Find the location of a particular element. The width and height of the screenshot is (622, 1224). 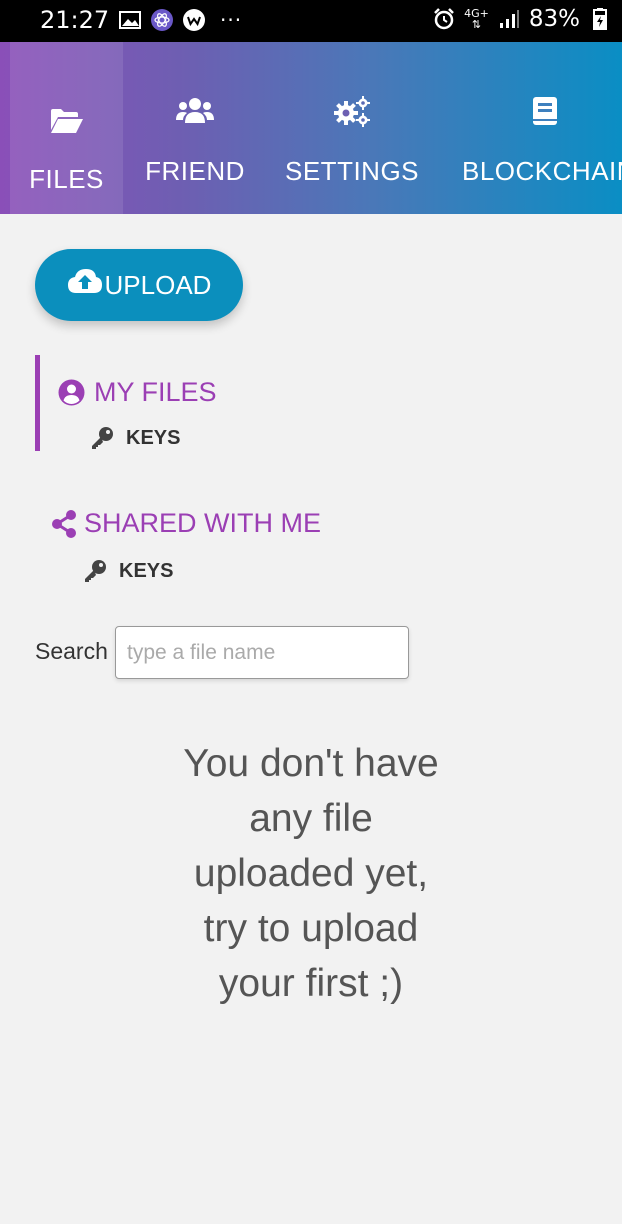

book-icon is located at coordinates (545, 111).